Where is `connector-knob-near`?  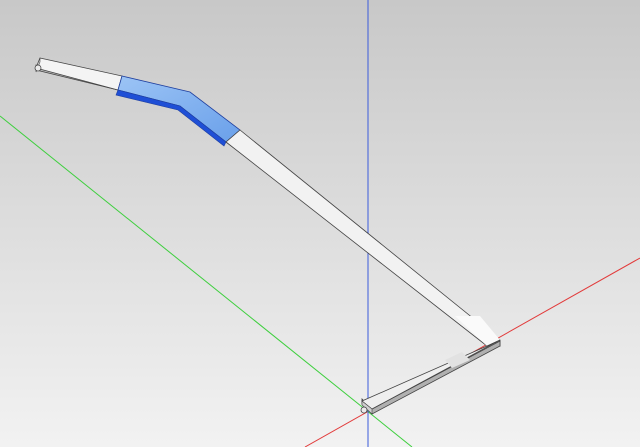
connector-knob-near is located at coordinates (364, 410).